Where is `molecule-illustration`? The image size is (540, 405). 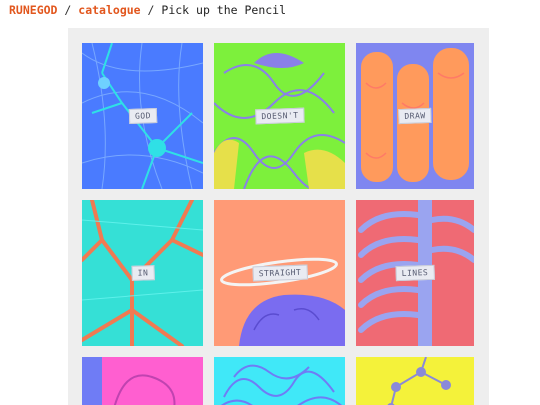
molecule-illustration is located at coordinates (415, 381).